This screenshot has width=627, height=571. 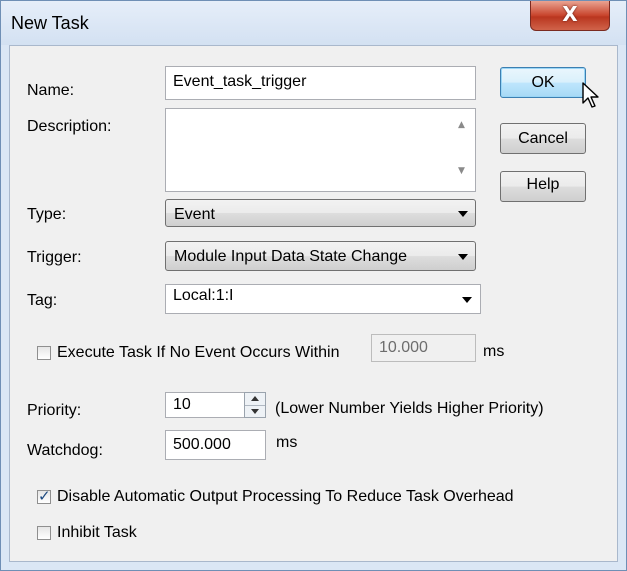 I want to click on trigger-label: Trigger:, so click(x=54, y=257).